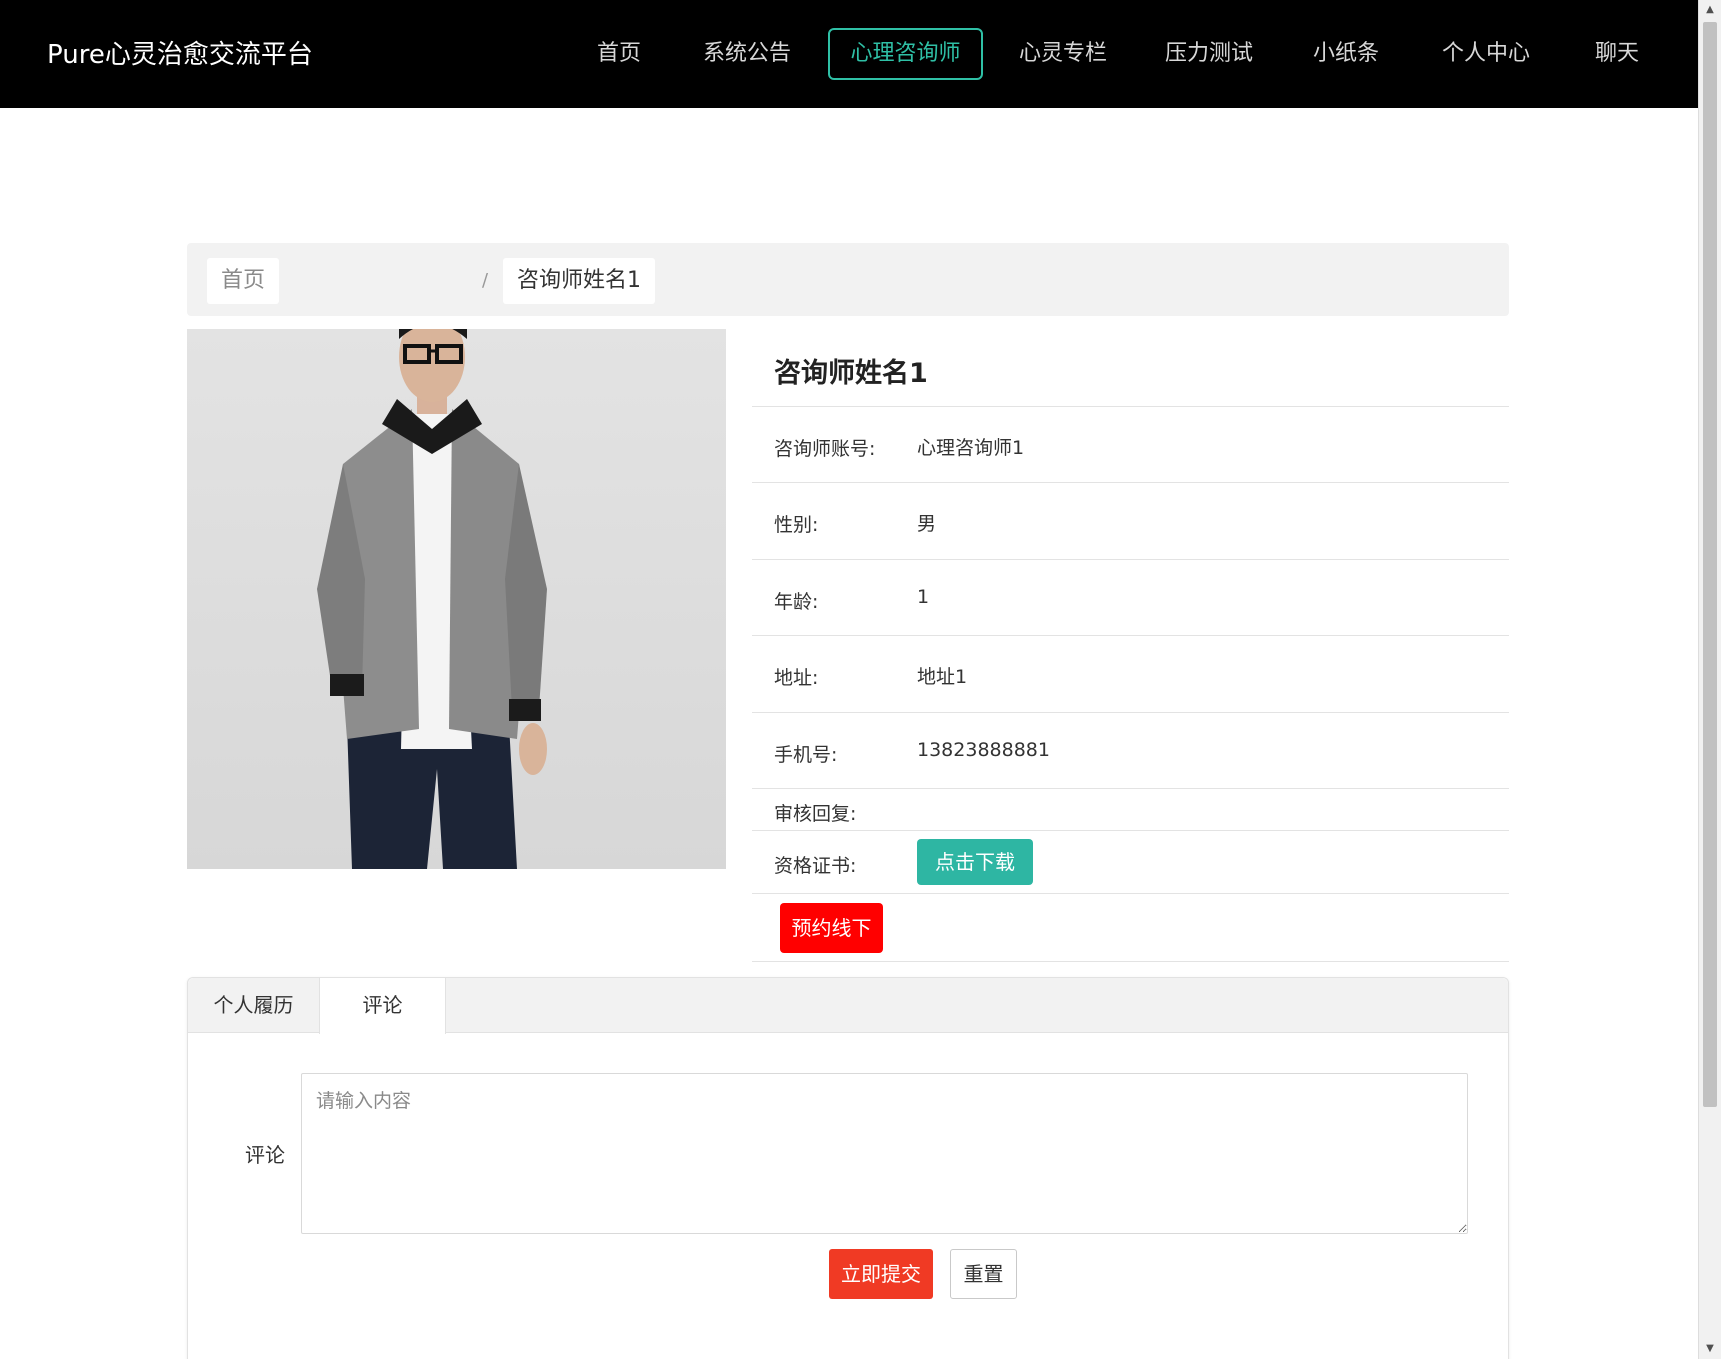 The height and width of the screenshot is (1359, 1721). I want to click on download-certificate-button: 点击下载, so click(975, 862).